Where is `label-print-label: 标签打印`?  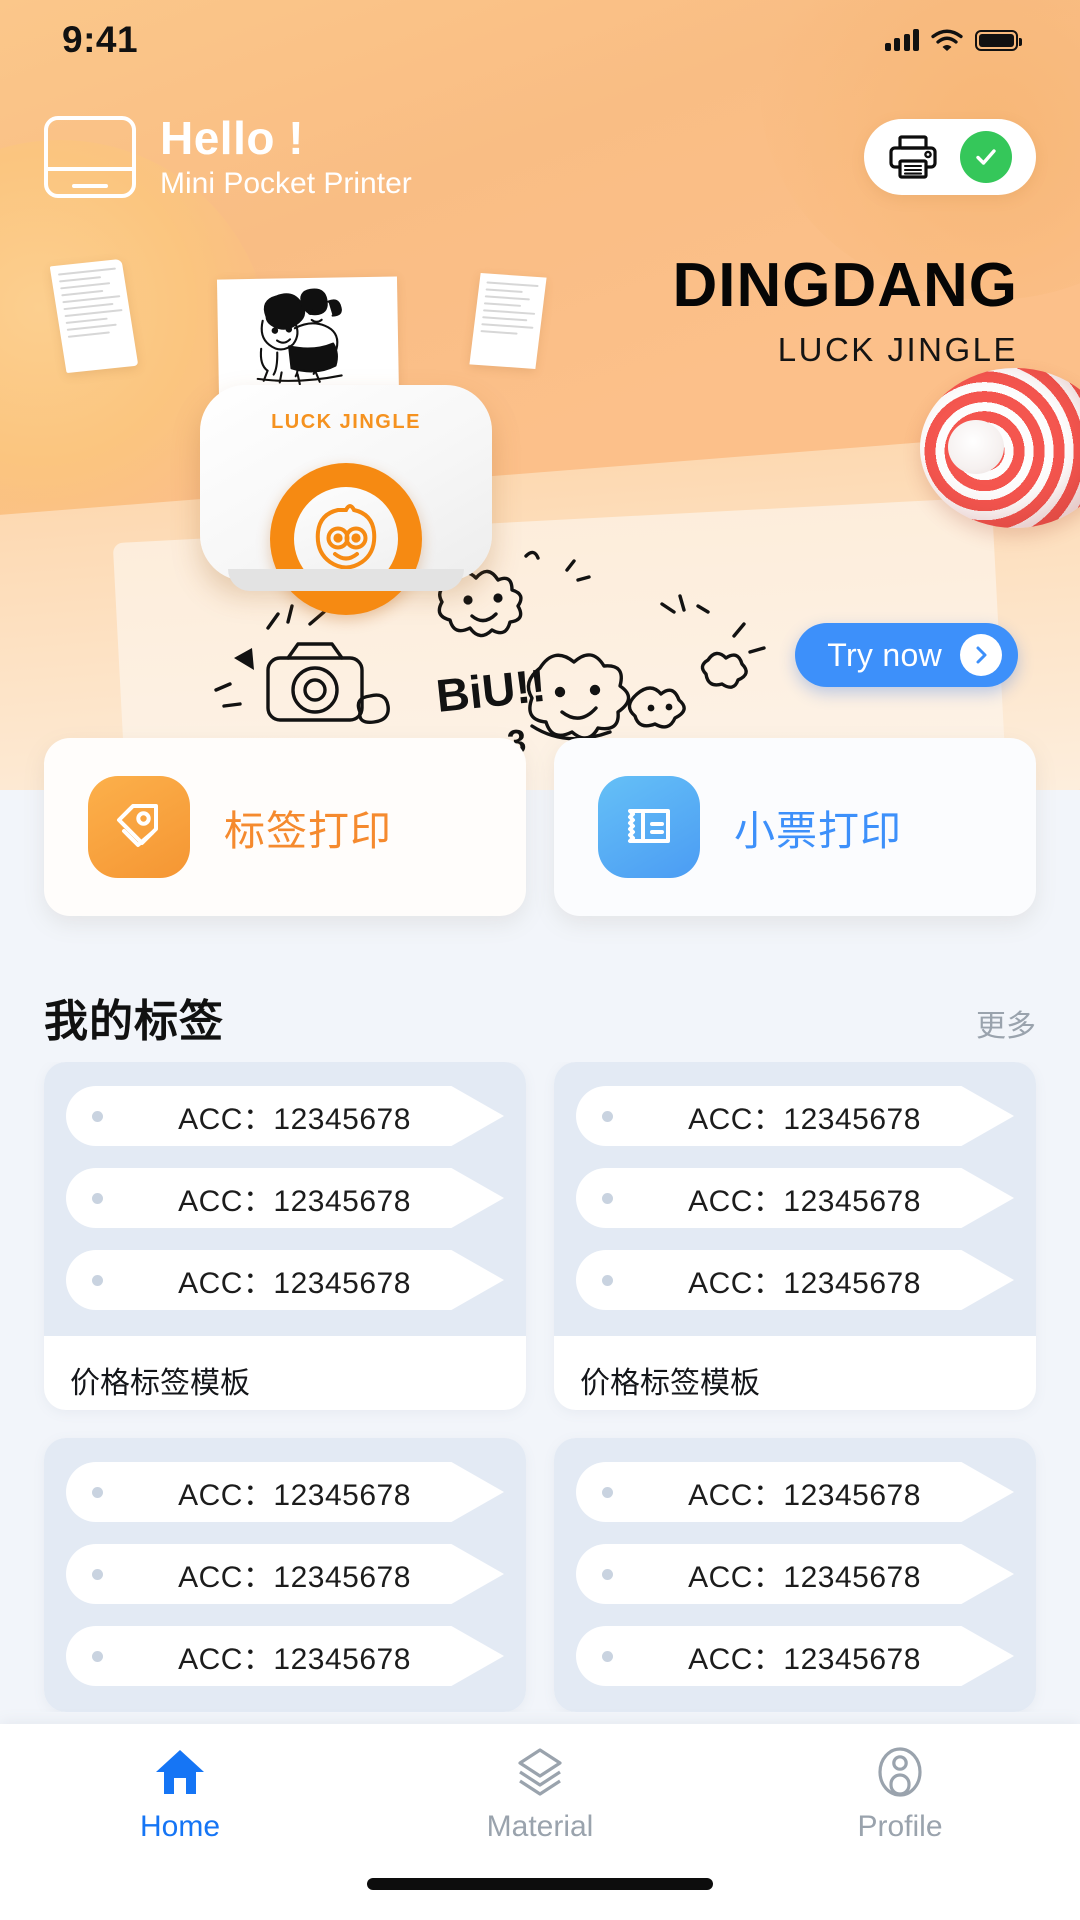
label-print-label: 标签打印 is located at coordinates (308, 831).